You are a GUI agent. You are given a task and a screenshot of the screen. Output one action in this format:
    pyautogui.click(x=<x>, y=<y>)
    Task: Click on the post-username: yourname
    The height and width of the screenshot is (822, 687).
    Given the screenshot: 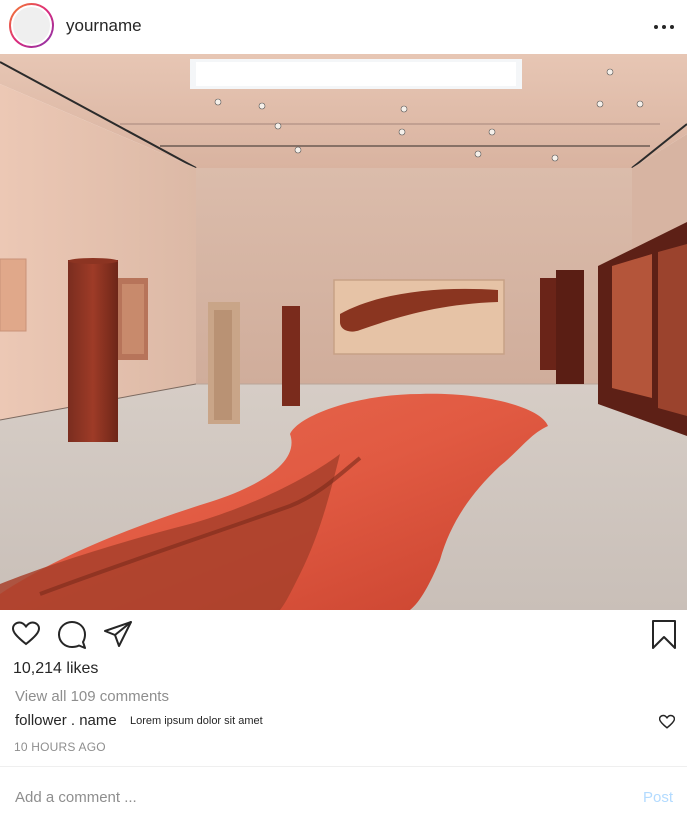 What is the action you would take?
    pyautogui.click(x=104, y=26)
    